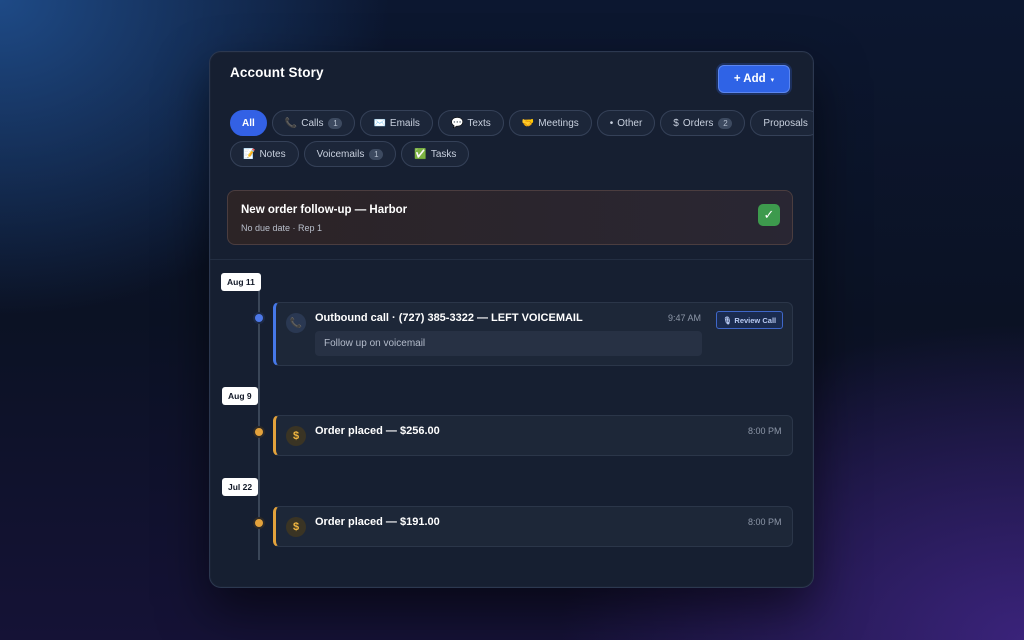 The height and width of the screenshot is (640, 1024). I want to click on filter-chip-other: • Other, so click(626, 123).